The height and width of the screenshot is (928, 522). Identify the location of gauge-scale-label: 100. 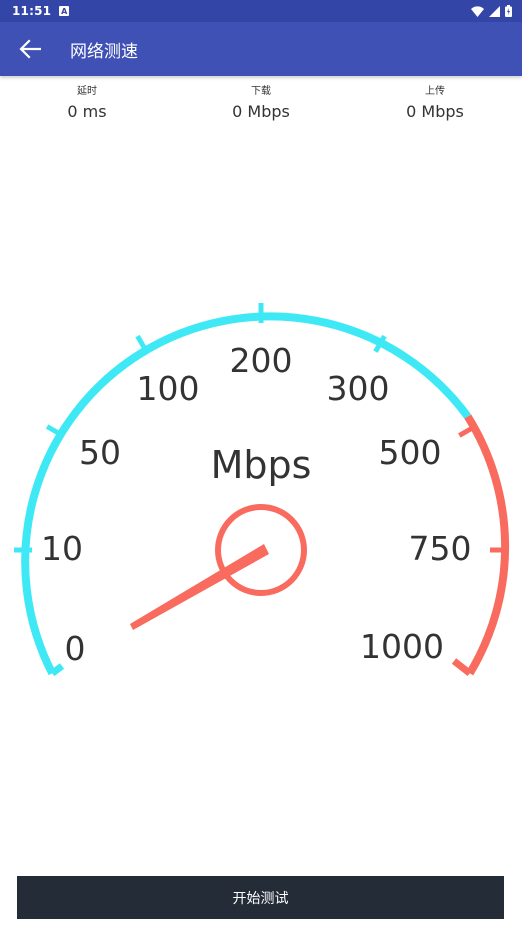
(168, 388).